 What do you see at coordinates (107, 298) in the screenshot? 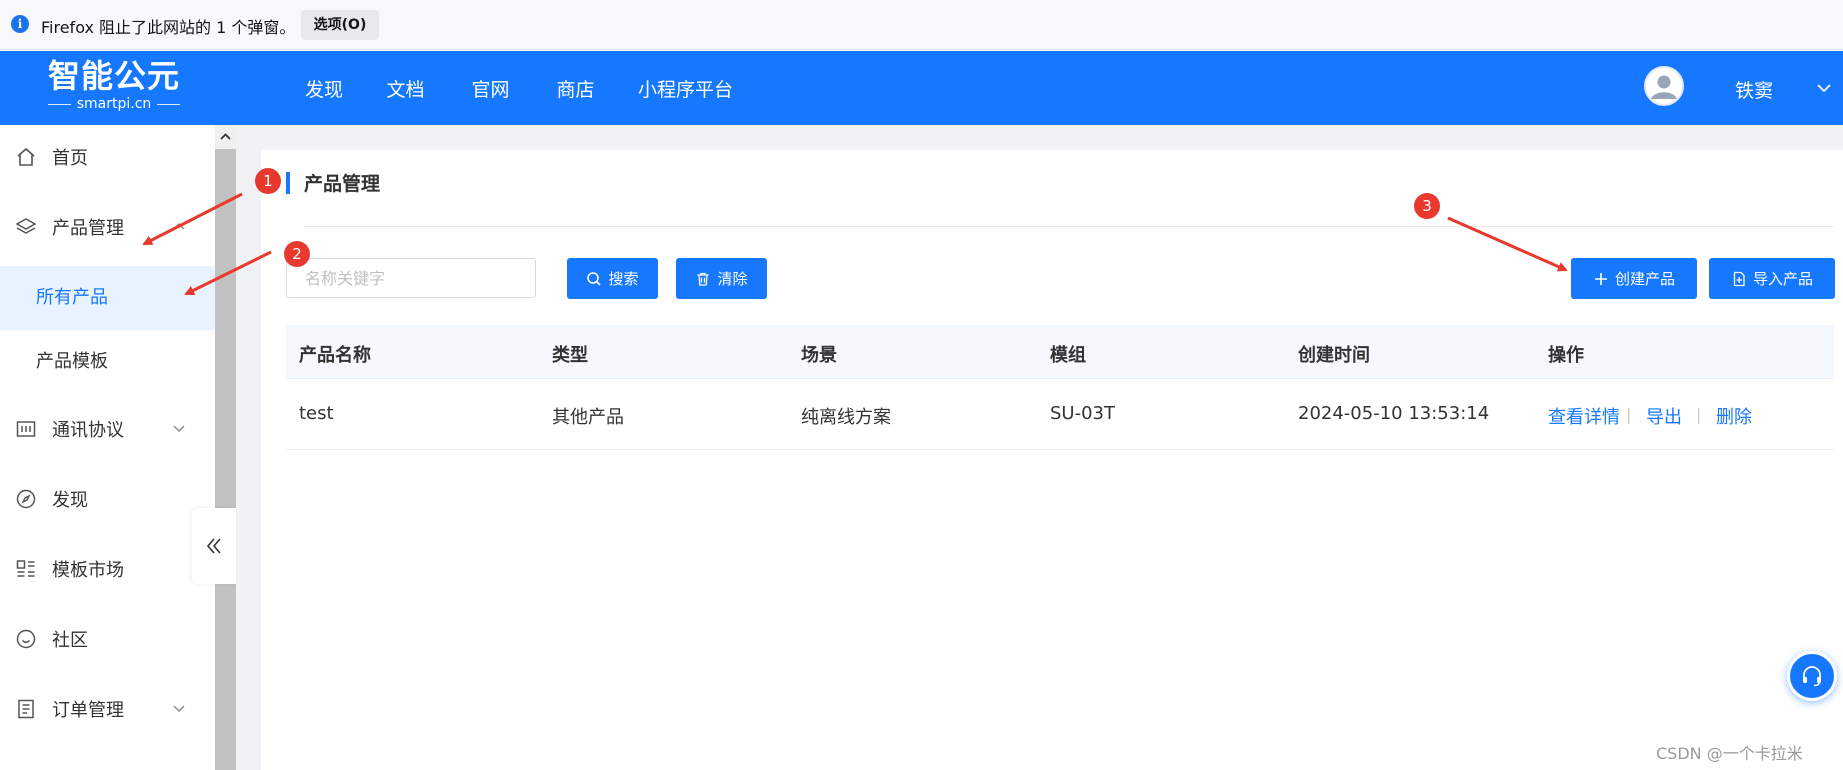
I see `sidebar-item-all-products: 所有产品` at bounding box center [107, 298].